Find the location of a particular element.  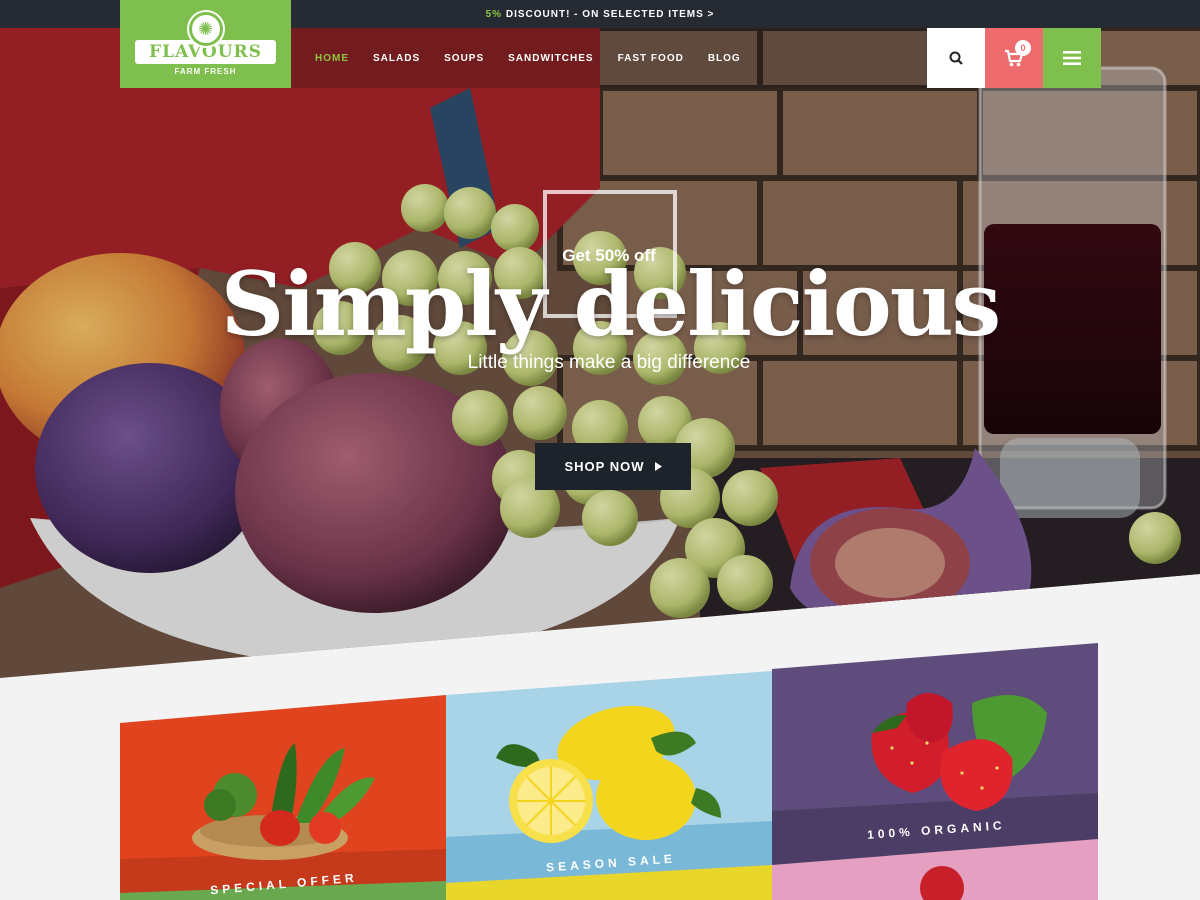

shop-now-button: SHOP NOW is located at coordinates (613, 466).